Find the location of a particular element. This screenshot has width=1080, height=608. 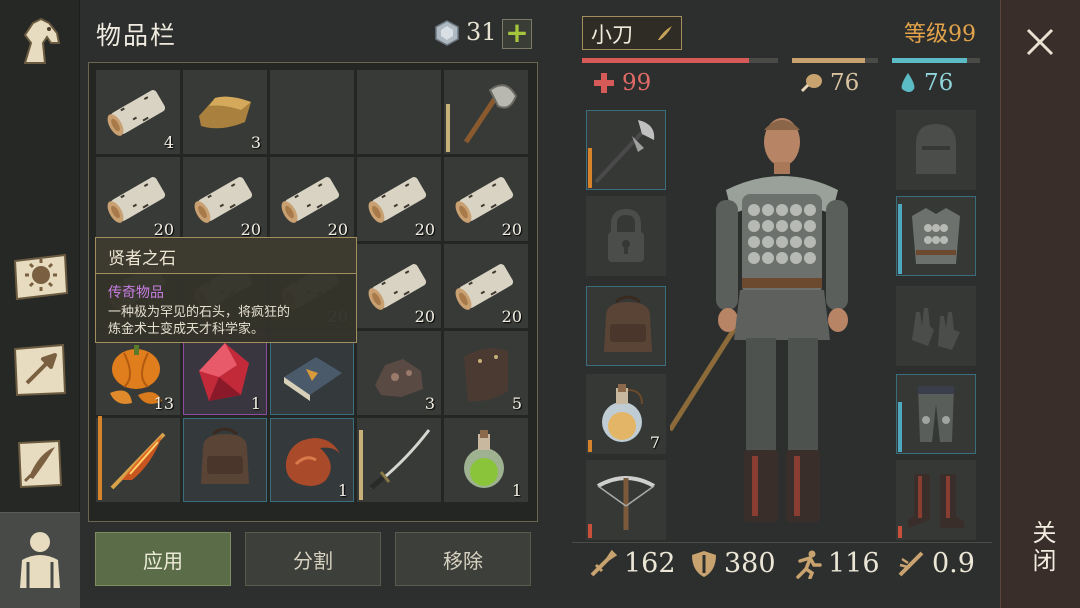

food-bar is located at coordinates (835, 60).